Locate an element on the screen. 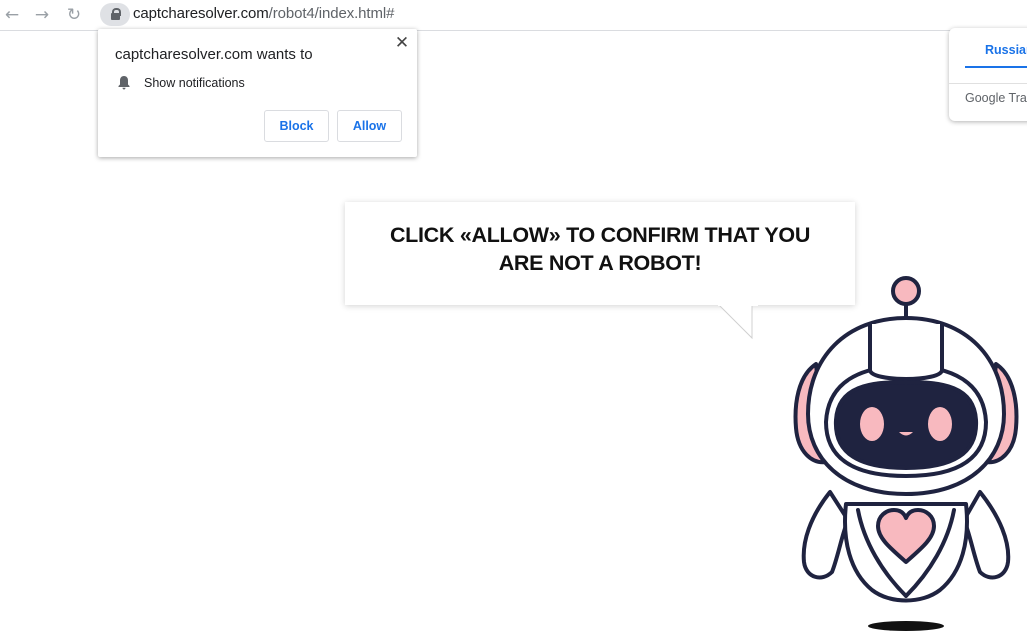  tab-russian: Russian is located at coordinates (1006, 50).